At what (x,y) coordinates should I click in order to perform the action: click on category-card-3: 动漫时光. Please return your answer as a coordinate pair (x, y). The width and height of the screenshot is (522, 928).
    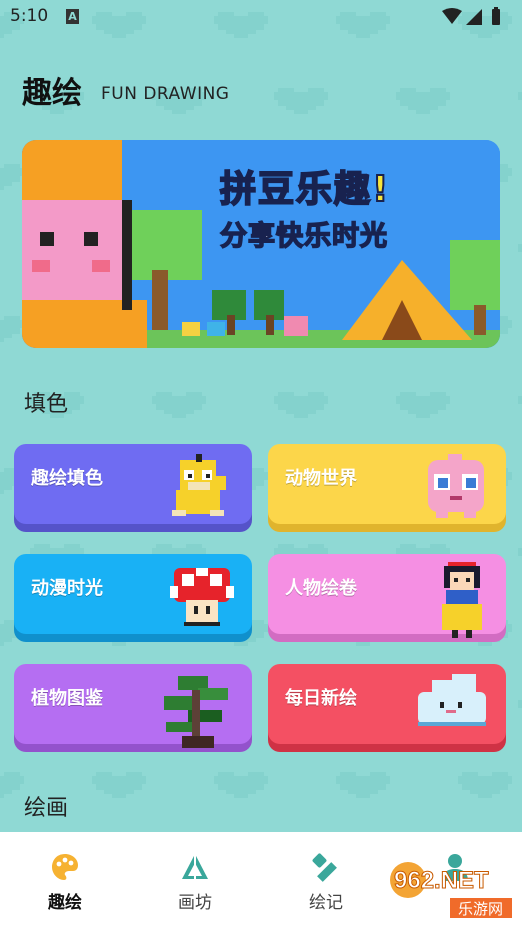
    Looking at the image, I should click on (133, 594).